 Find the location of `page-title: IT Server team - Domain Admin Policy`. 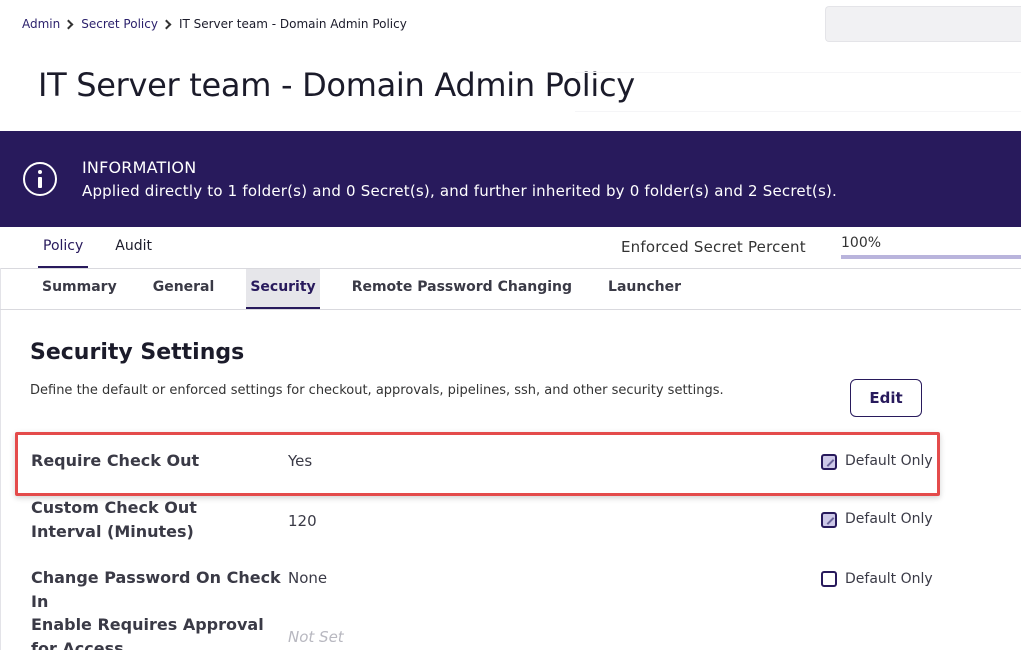

page-title: IT Server team - Domain Admin Policy is located at coordinates (336, 85).